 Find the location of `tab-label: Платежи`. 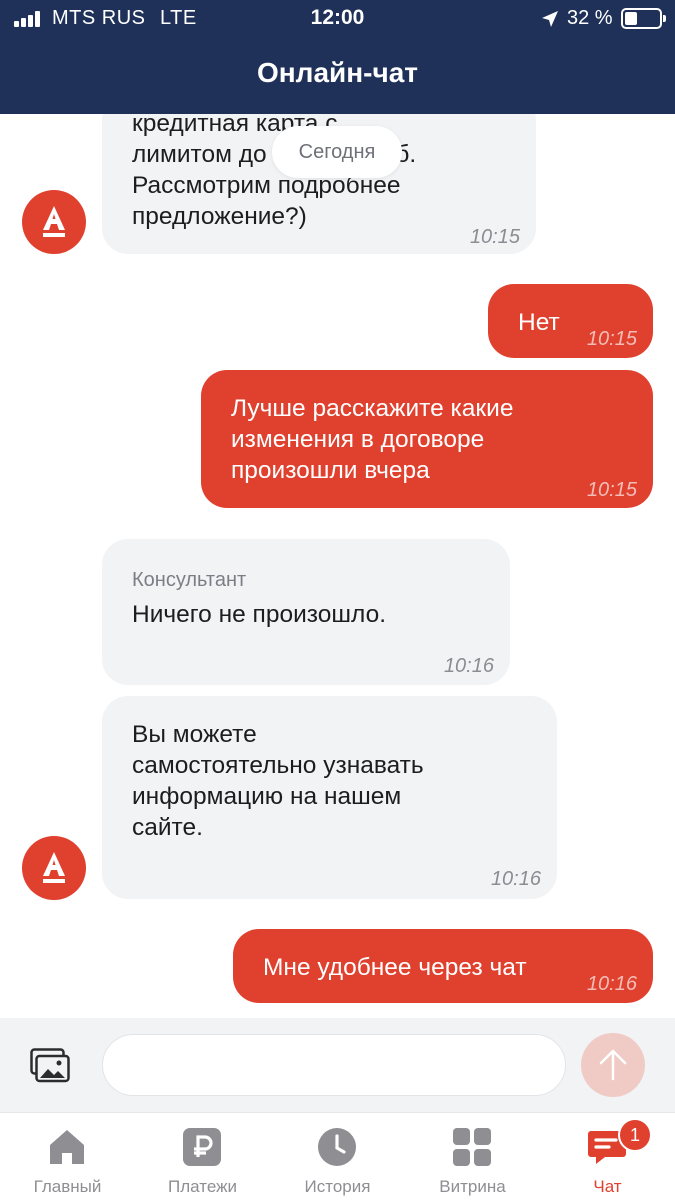

tab-label: Платежи is located at coordinates (202, 1186).